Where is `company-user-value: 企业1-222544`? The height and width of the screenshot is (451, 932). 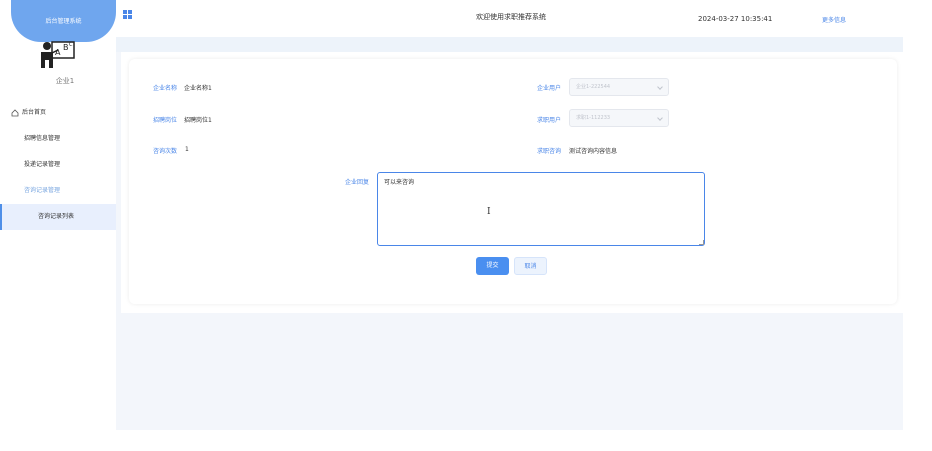 company-user-value: 企业1-222544 is located at coordinates (593, 87).